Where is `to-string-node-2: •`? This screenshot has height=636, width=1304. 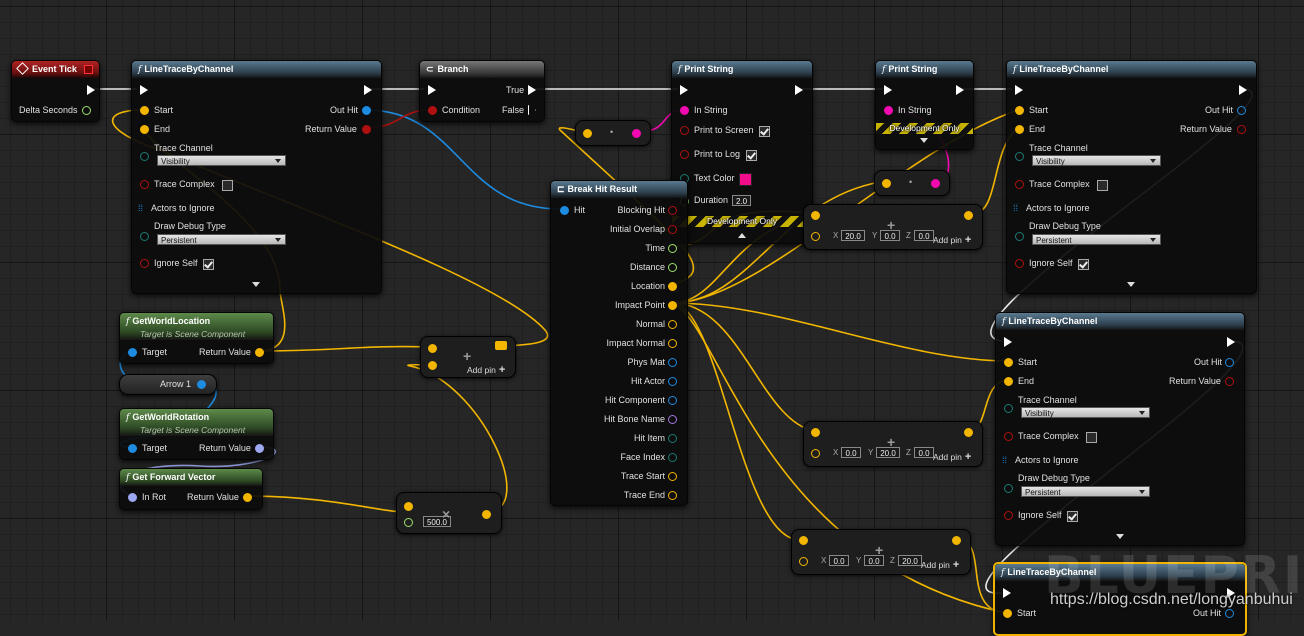
to-string-node-2: • is located at coordinates (912, 183).